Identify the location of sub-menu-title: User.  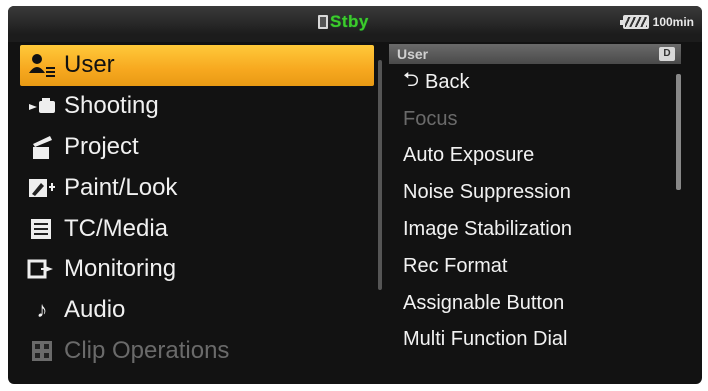
(413, 54).